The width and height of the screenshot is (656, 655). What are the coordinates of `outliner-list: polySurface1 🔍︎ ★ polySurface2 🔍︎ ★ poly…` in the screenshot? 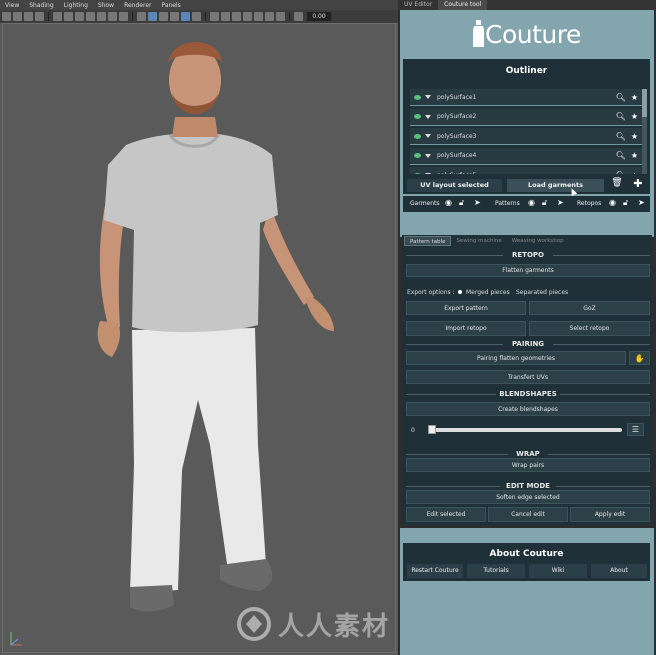 It's located at (526, 131).